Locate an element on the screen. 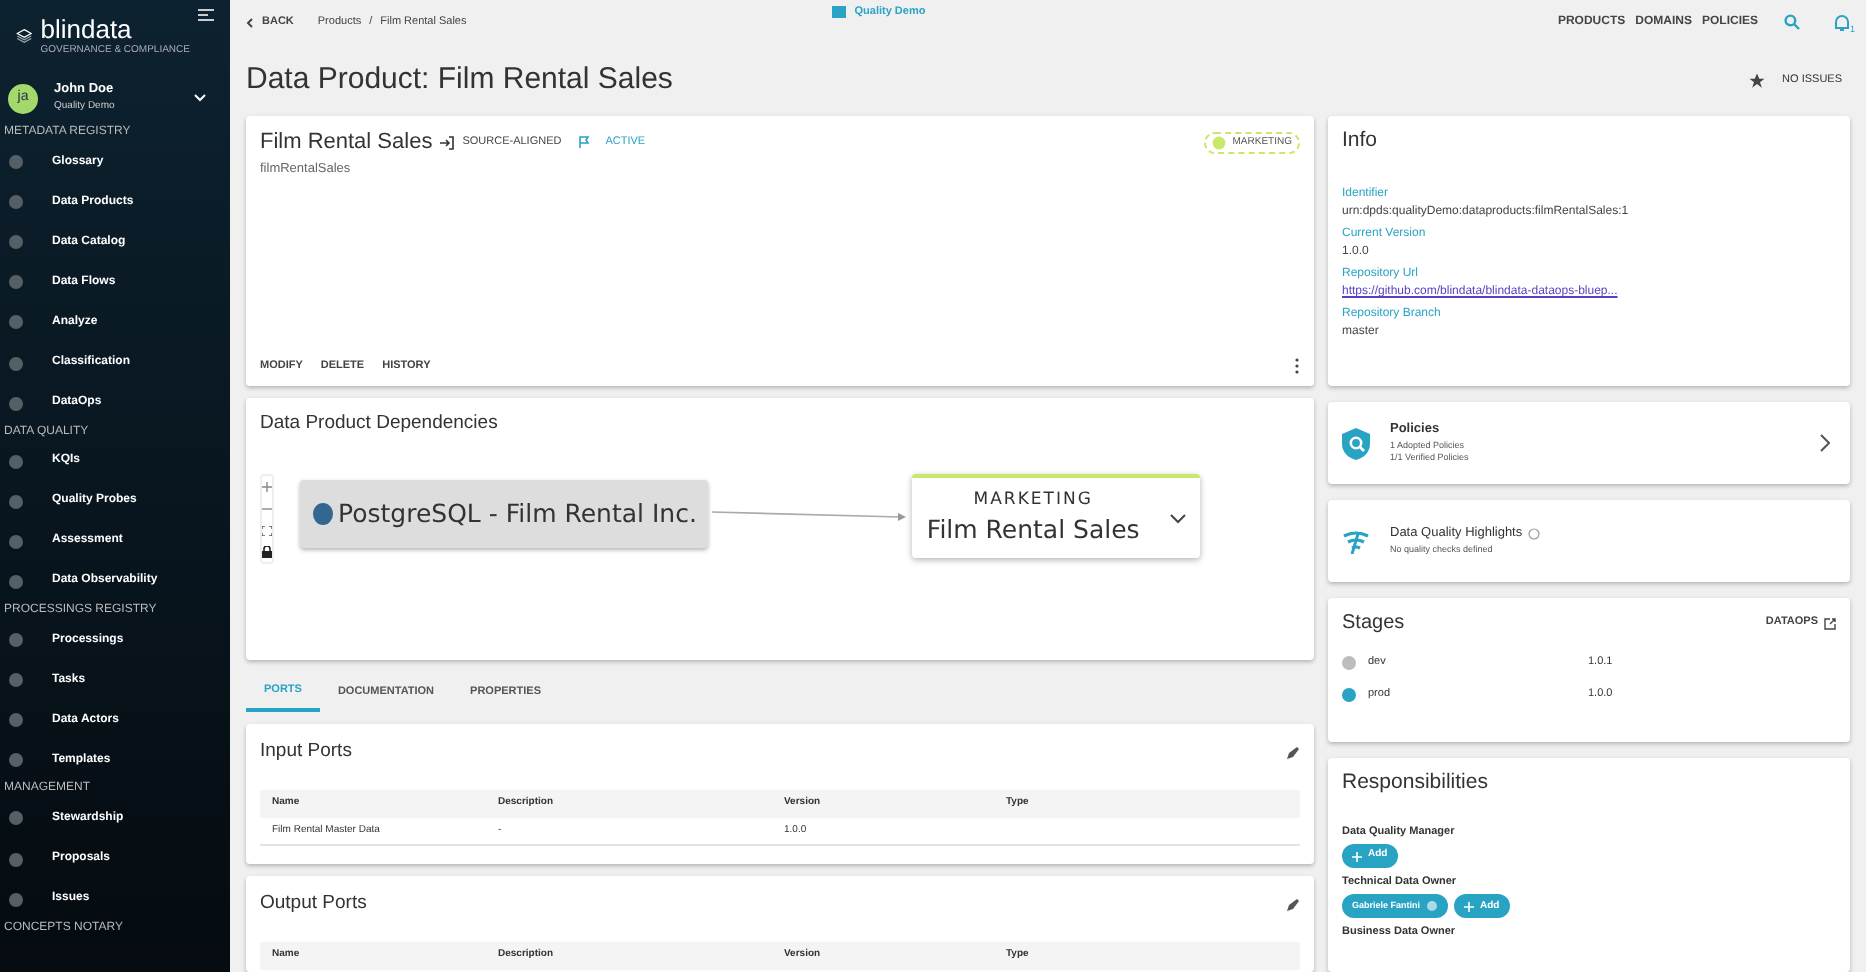 This screenshot has height=972, width=1866. logo-text: blindata is located at coordinates (87, 30).